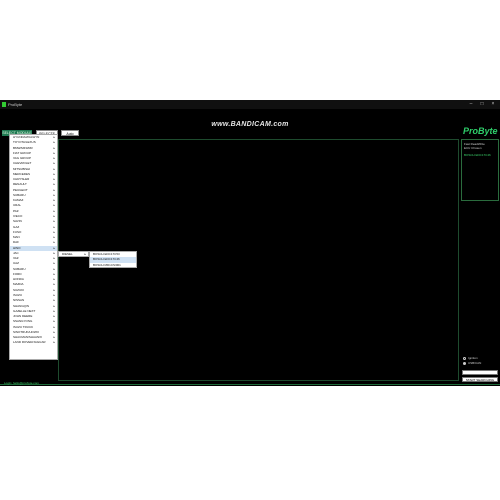 Image resolution: width=500 pixels, height=500 pixels. What do you see at coordinates (480, 170) in the screenshot?
I see `info-panel: Fast ReadWrite ECU Chosen BOSCH EDC17C46` at bounding box center [480, 170].